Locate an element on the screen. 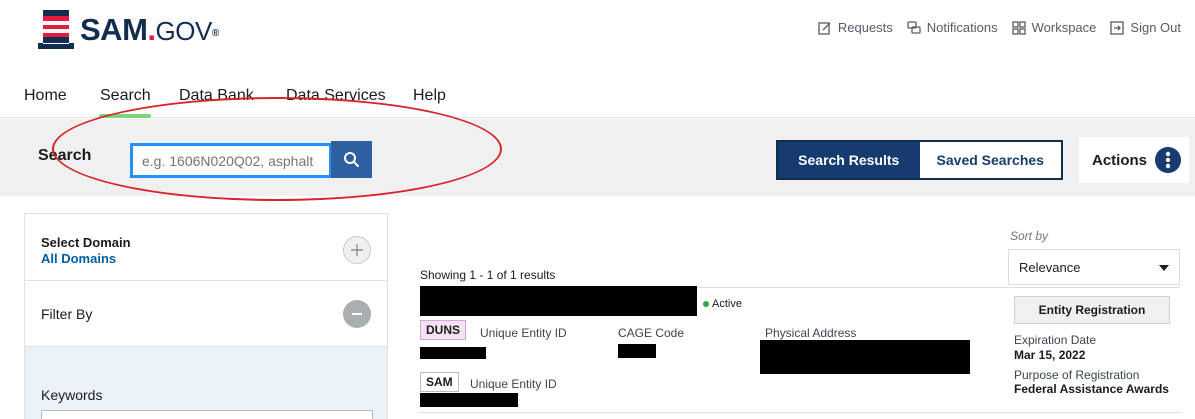 The height and width of the screenshot is (419, 1195). search-input-wrapper is located at coordinates (231, 160).